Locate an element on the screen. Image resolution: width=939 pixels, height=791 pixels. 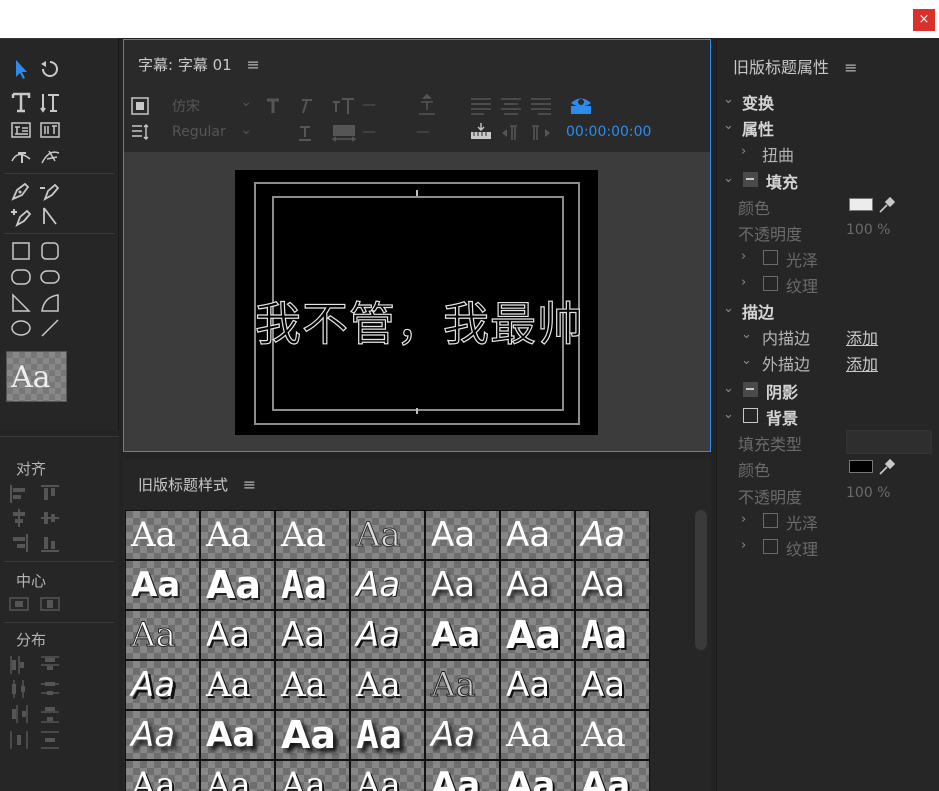
background-checkbox is located at coordinates (750, 415).